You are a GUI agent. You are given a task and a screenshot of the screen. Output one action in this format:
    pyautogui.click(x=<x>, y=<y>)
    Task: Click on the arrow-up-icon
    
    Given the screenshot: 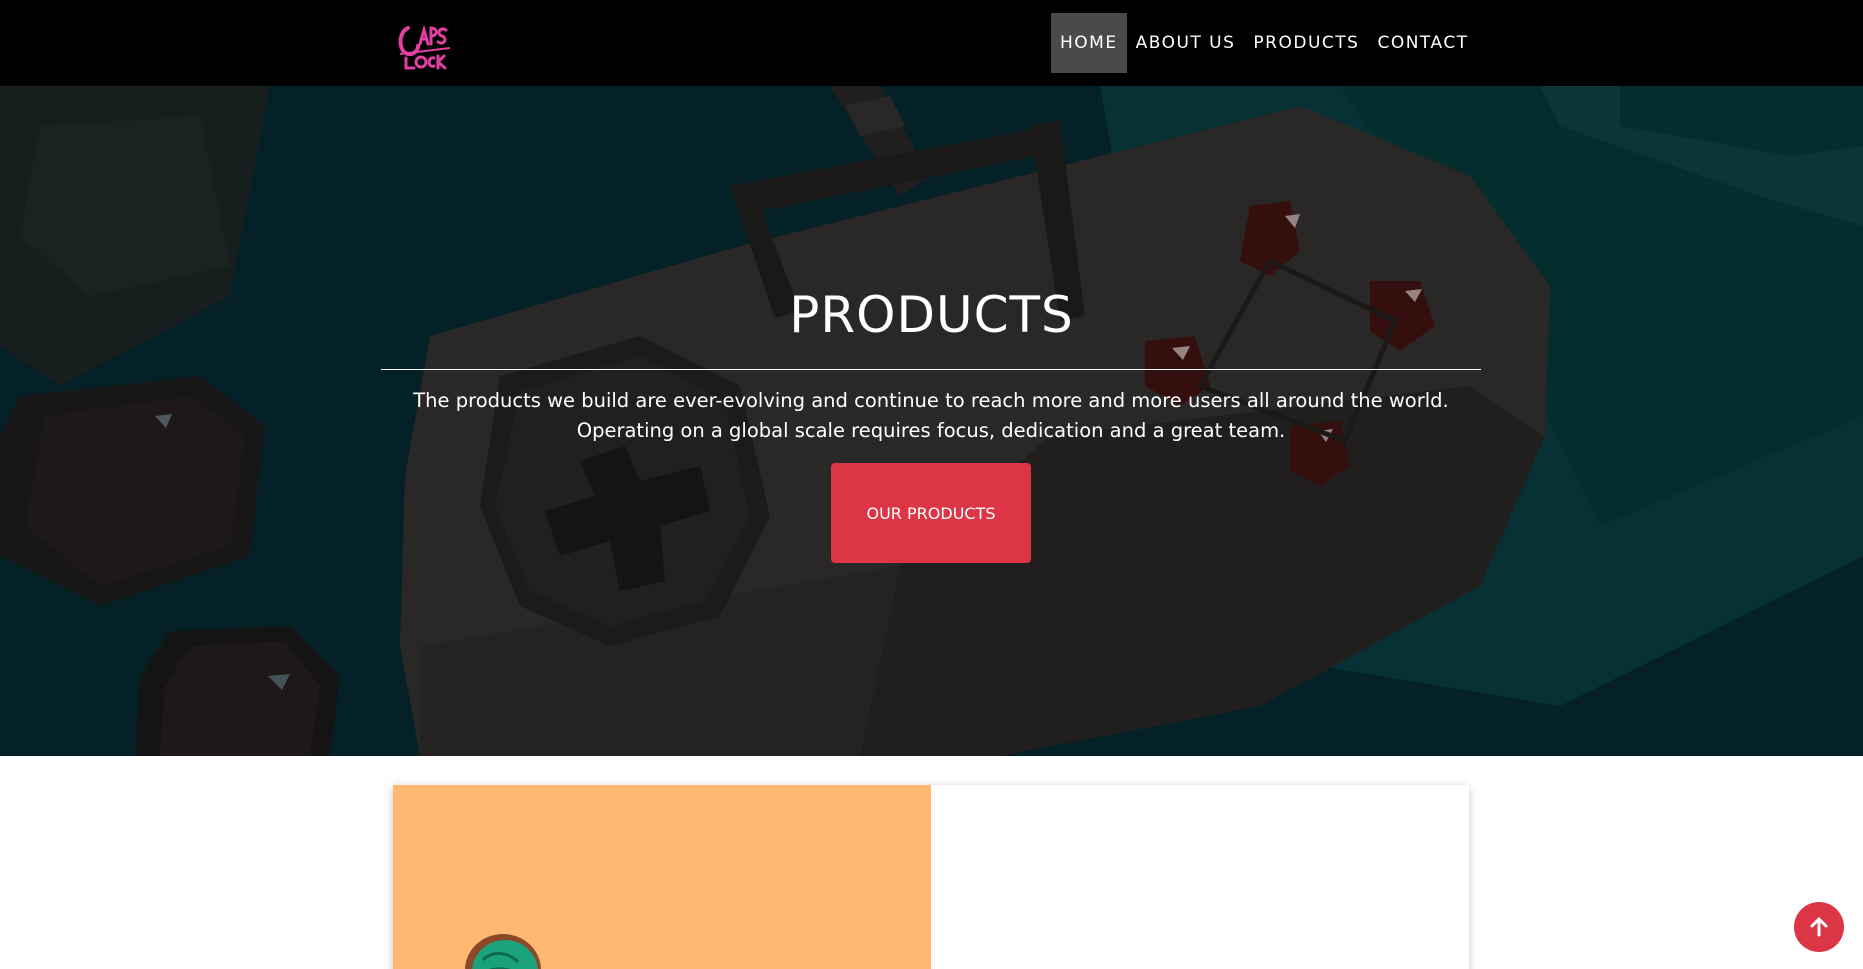 What is the action you would take?
    pyautogui.click(x=1819, y=927)
    